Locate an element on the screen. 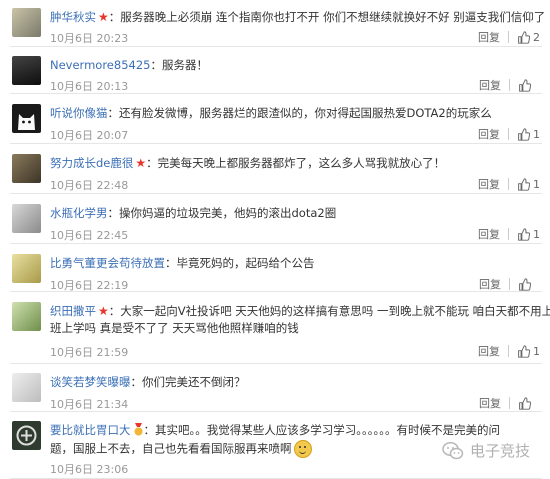 This screenshot has width=550, height=479. comment-actions: 回复 is located at coordinates (509, 85).